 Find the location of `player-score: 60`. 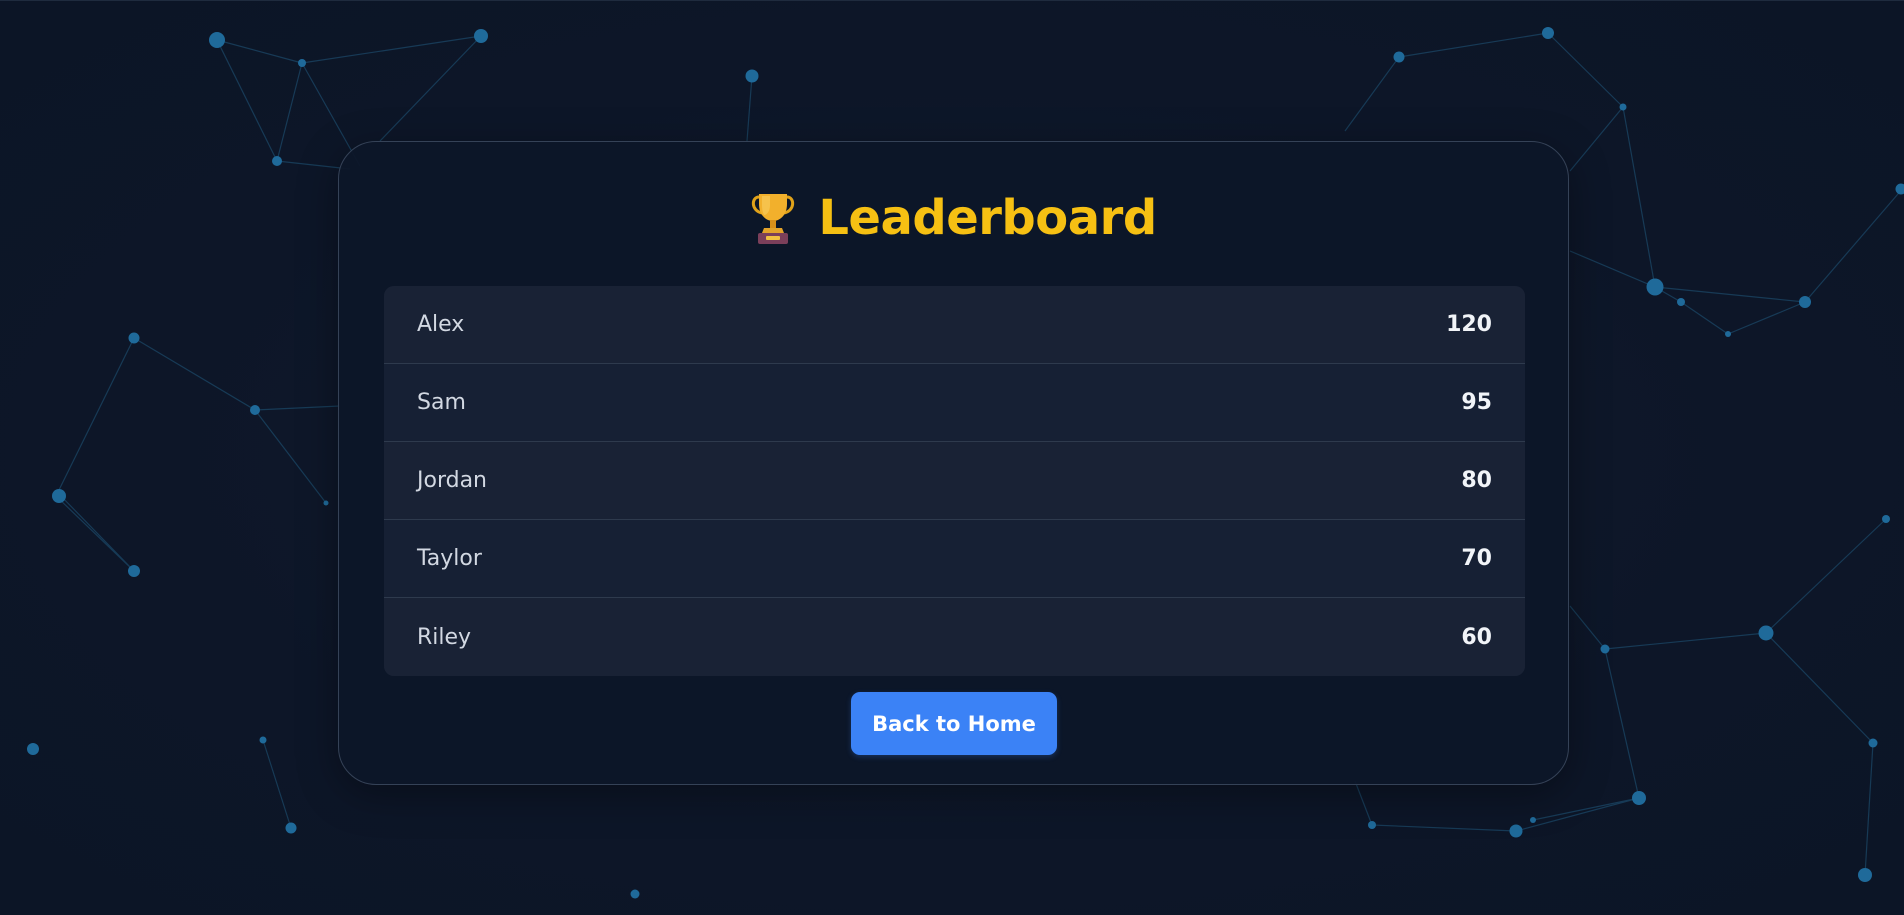

player-score: 60 is located at coordinates (1476, 637).